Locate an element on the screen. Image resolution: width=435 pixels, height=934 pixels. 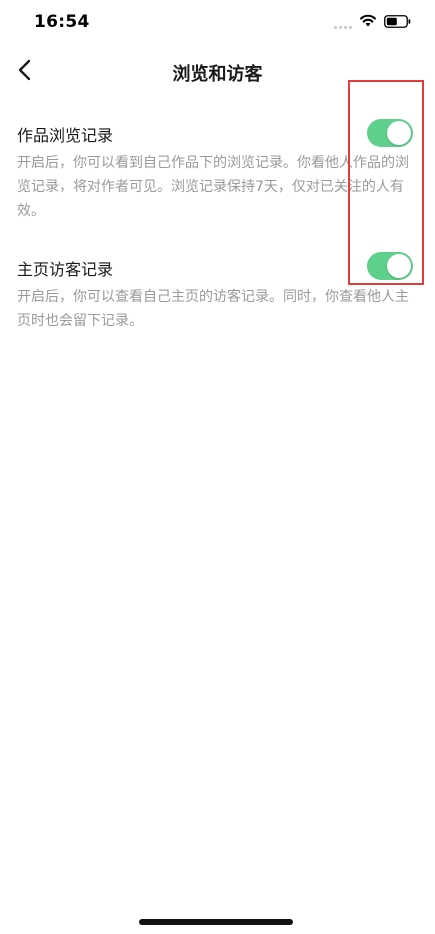
setting-title: 作品浏览记录 is located at coordinates (65, 135).